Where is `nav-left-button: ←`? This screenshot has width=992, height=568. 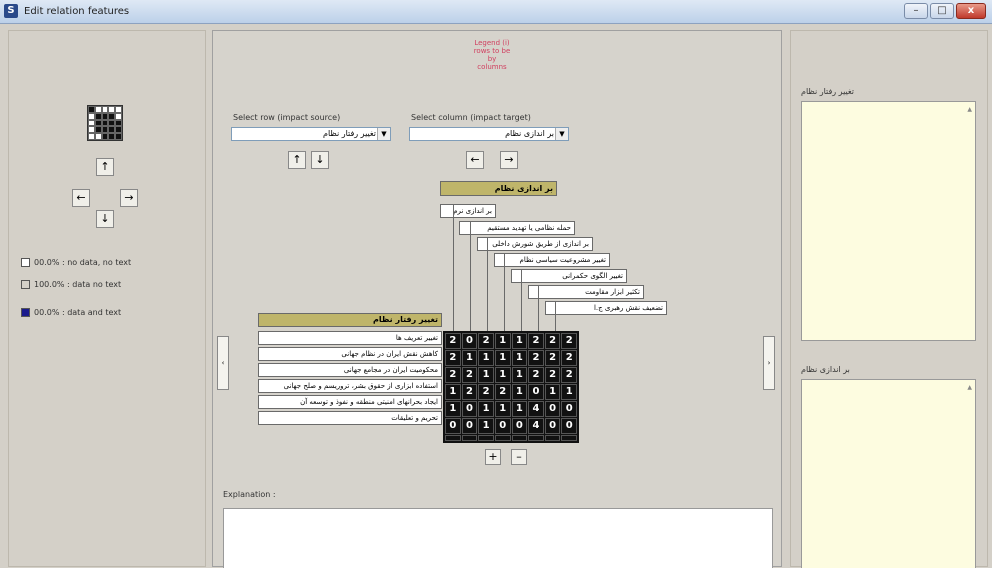 nav-left-button: ← is located at coordinates (81, 198).